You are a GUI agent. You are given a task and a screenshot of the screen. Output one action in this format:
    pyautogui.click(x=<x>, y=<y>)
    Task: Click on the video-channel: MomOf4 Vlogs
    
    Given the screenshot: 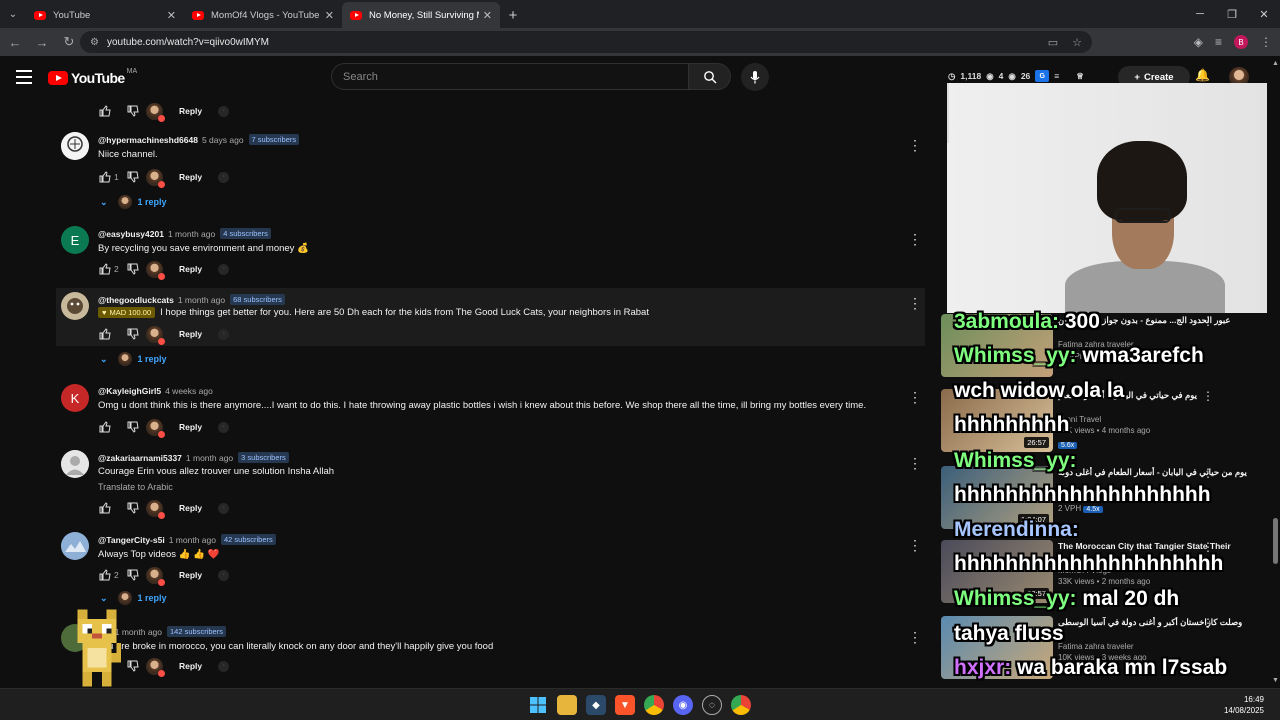 What is the action you would take?
    pyautogui.click(x=1158, y=570)
    